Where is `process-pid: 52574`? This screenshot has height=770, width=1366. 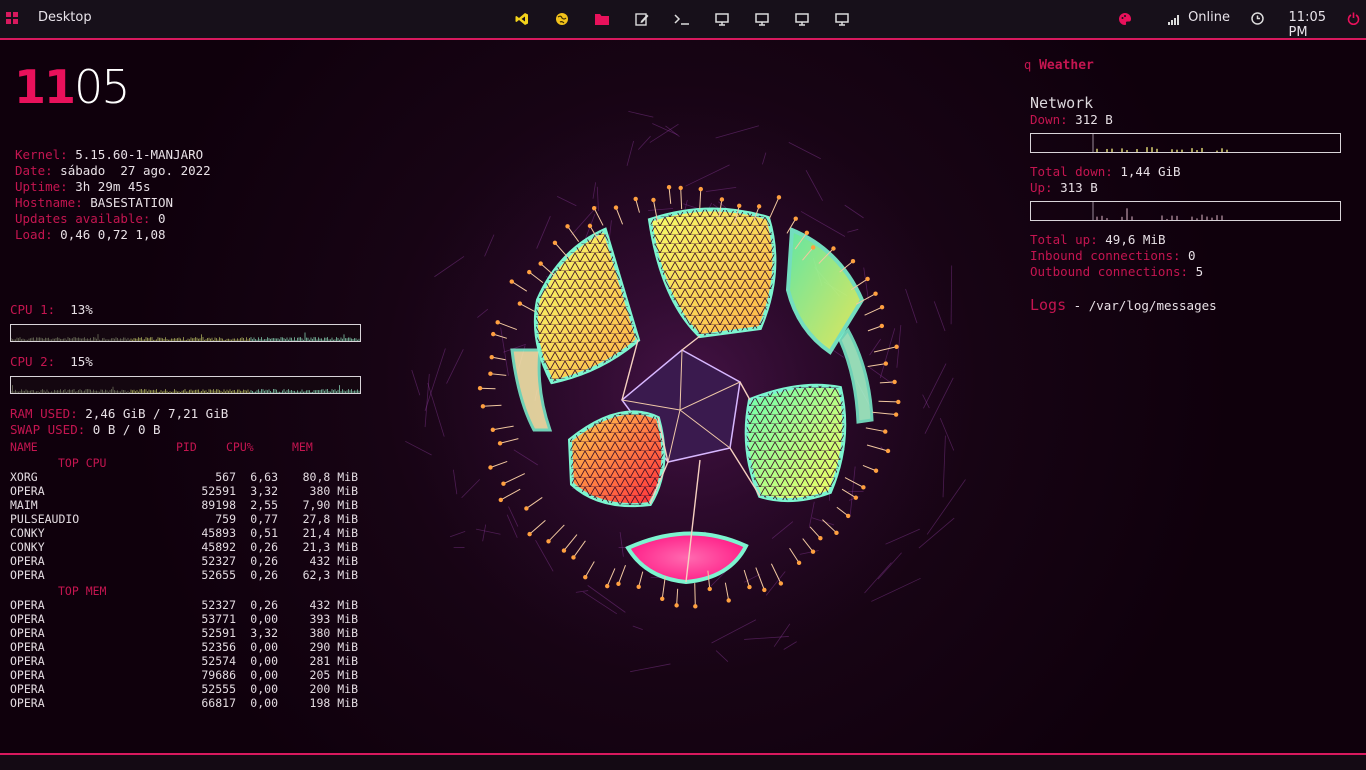
process-pid: 52574 is located at coordinates (218, 661).